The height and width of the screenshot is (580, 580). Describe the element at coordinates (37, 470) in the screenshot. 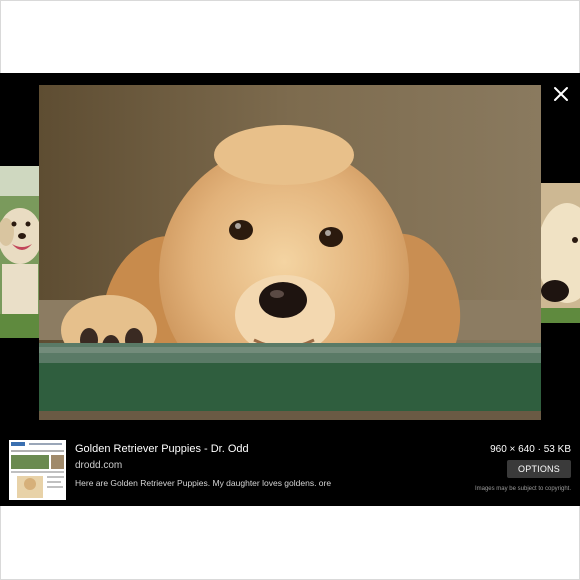

I see `source-page-thumbnail` at that location.